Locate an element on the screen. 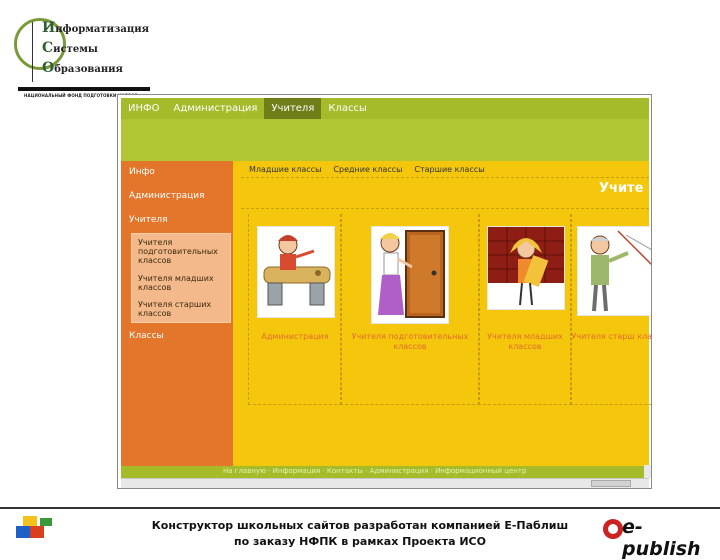 The height and width of the screenshot is (560, 720). prep-teachers-illustration is located at coordinates (410, 275).